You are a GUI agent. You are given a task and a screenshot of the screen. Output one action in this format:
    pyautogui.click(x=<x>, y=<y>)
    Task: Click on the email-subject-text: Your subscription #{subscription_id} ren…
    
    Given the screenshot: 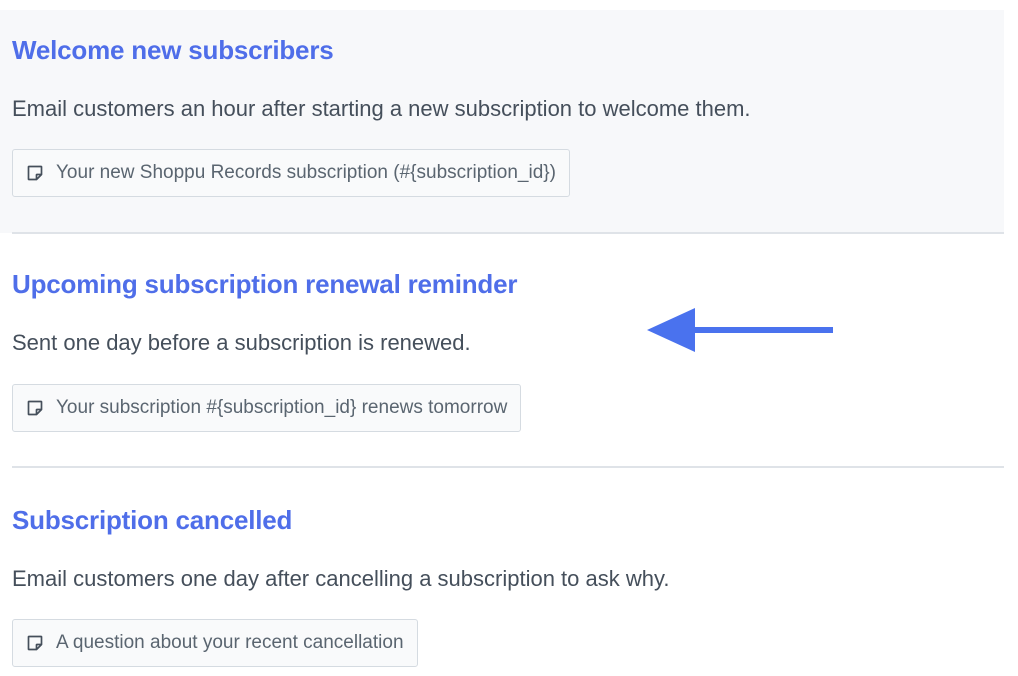 What is the action you would take?
    pyautogui.click(x=282, y=407)
    